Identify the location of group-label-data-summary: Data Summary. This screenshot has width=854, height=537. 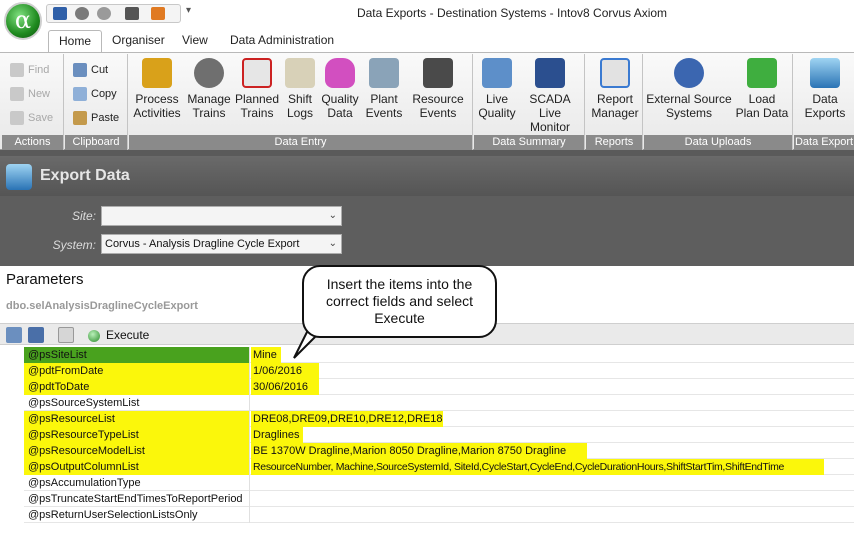
(529, 142).